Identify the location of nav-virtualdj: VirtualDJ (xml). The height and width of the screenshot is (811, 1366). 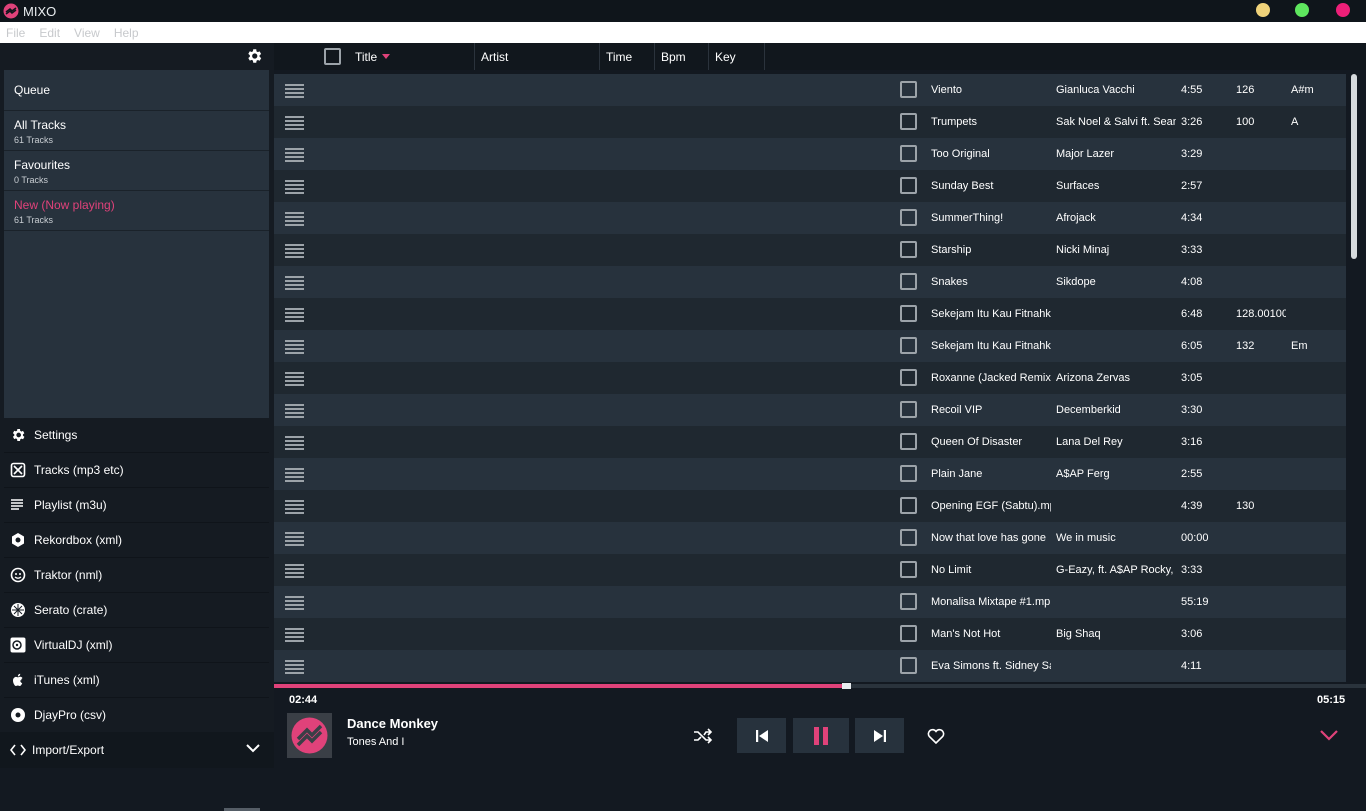
(136, 645).